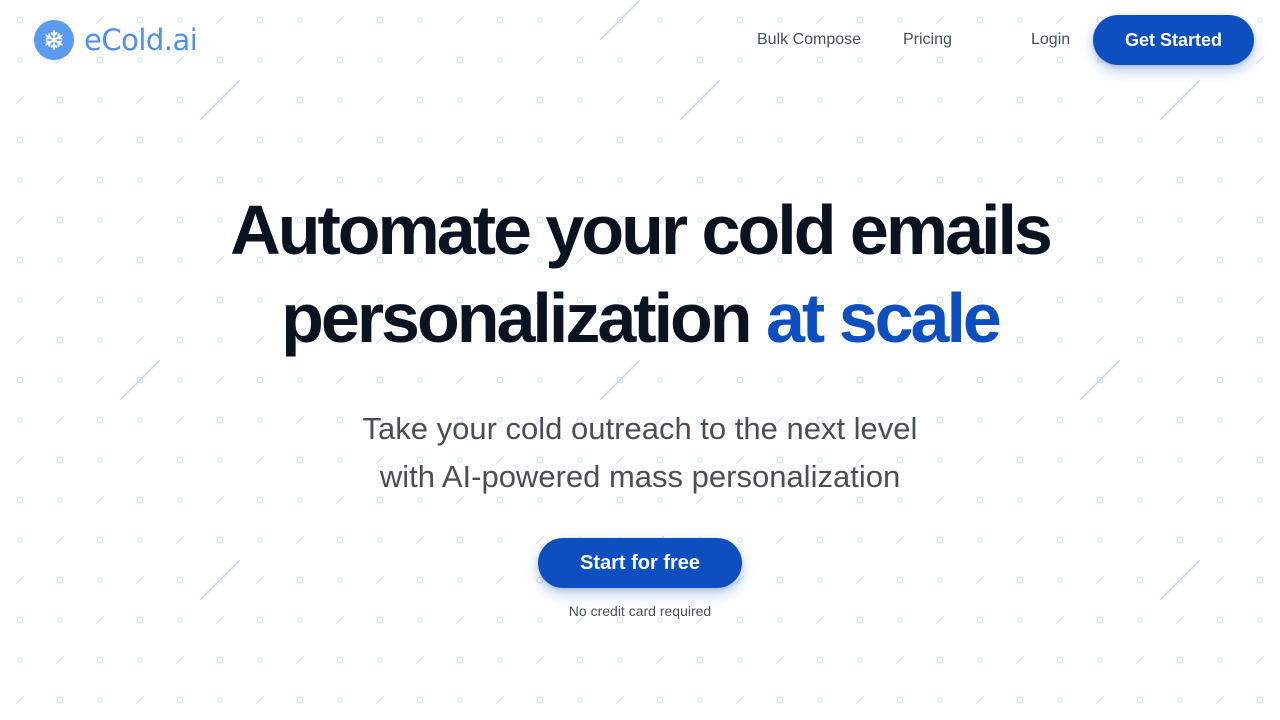 The height and width of the screenshot is (720, 1280). I want to click on headline-accent: at scale, so click(884, 318).